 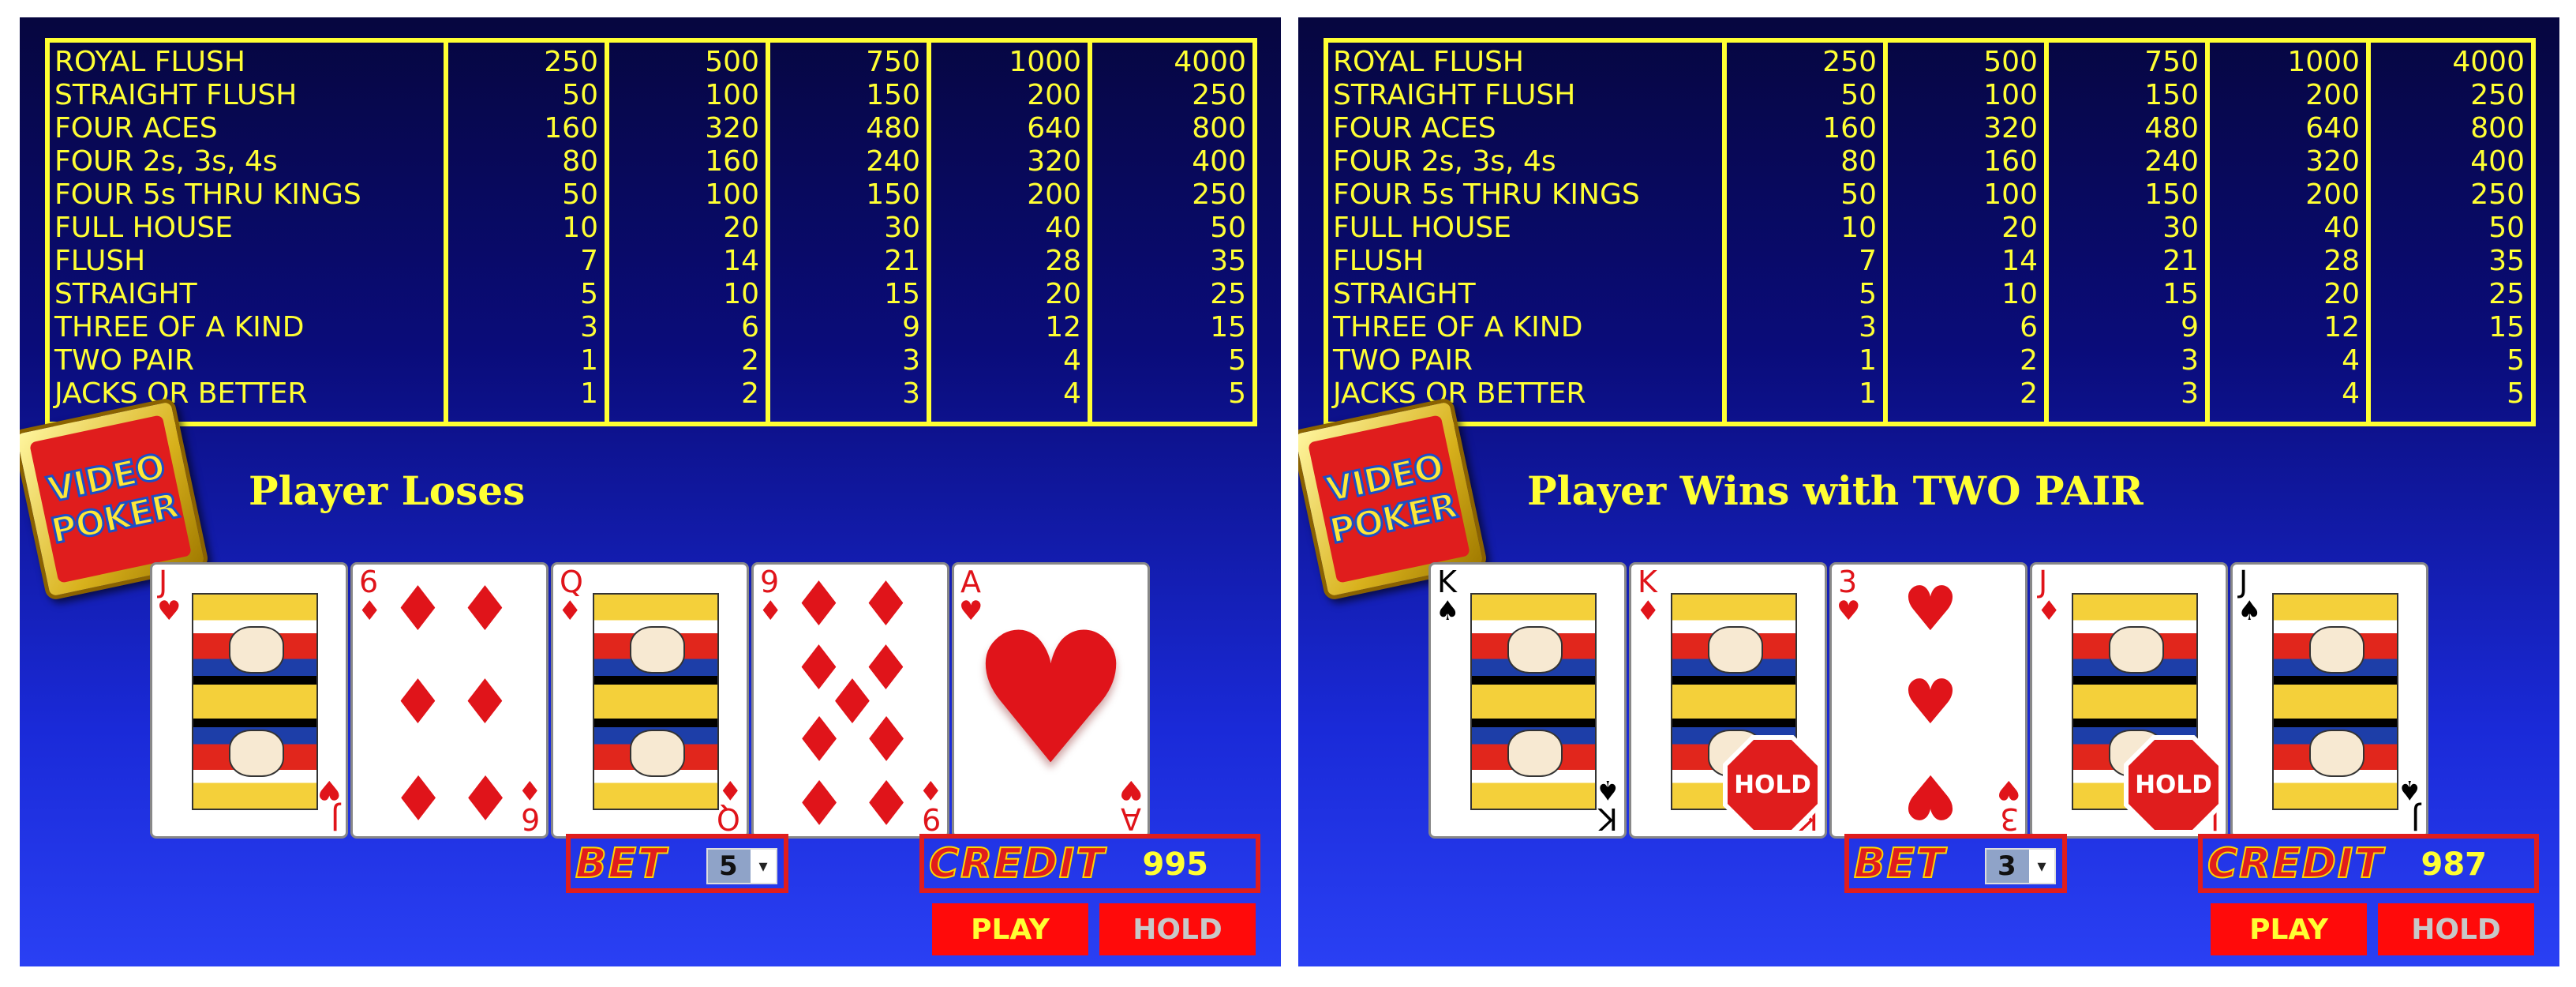 I want to click on playing-card: 9 ♦ 9 ♦ ♦ ♦ ♦ ♦ ♦ ♦ ♦ ♦ ♦, so click(x=850, y=700).